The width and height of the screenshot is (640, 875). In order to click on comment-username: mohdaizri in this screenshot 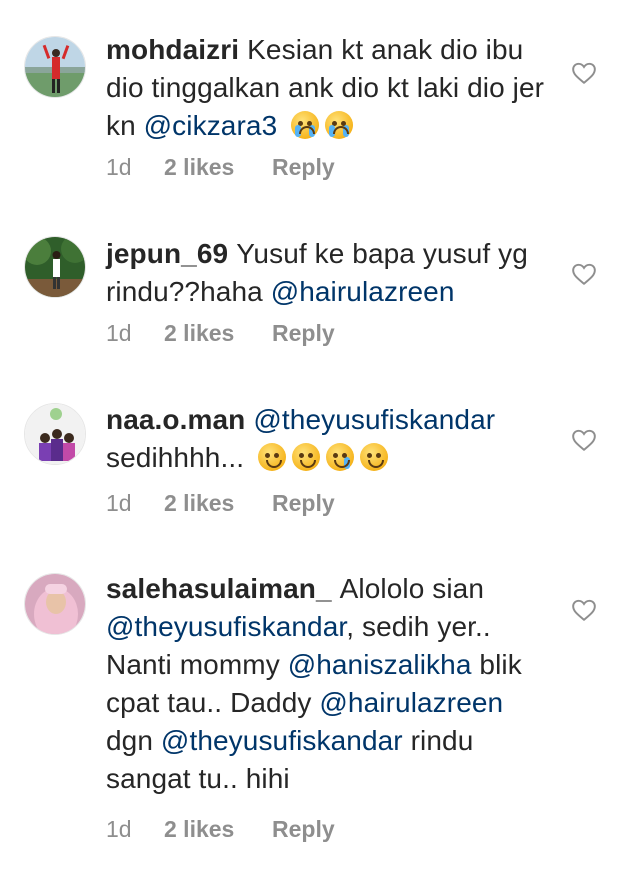, I will do `click(172, 49)`.